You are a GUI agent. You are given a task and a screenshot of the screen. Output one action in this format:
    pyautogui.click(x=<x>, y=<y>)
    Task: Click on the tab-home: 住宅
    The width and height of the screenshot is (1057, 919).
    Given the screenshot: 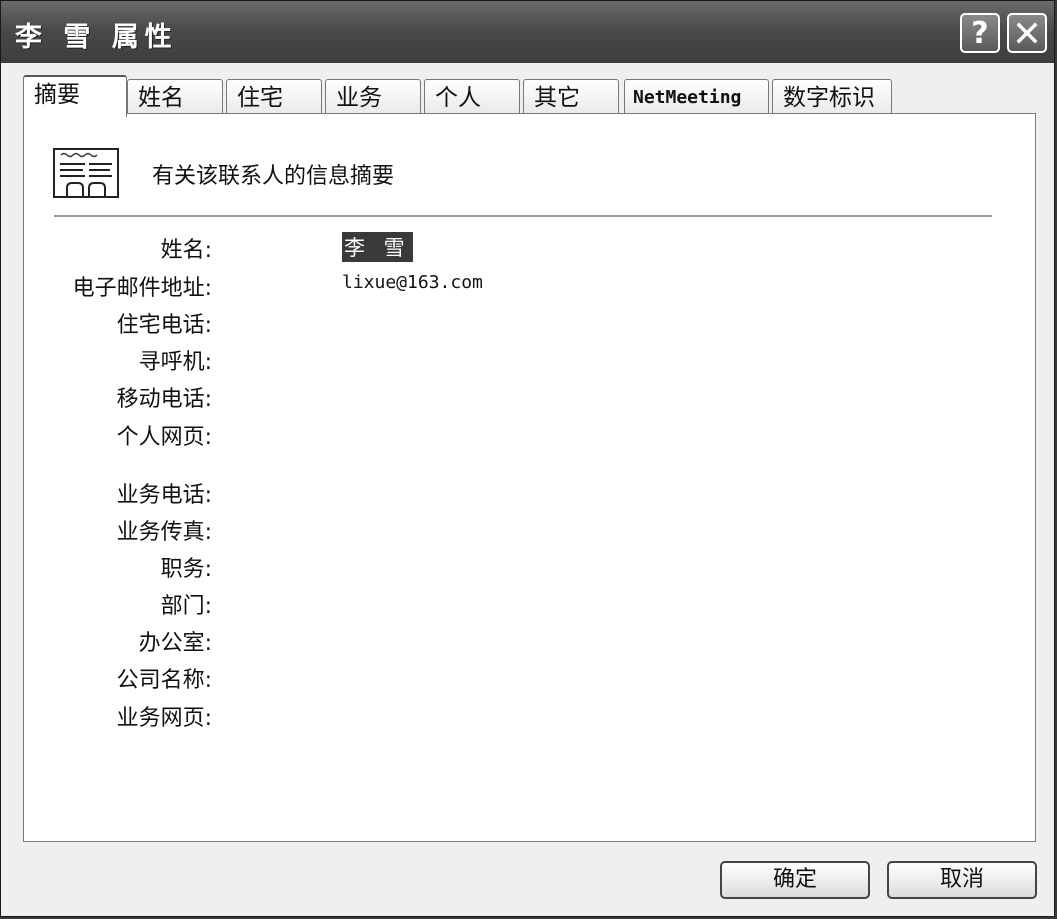 What is the action you would take?
    pyautogui.click(x=274, y=97)
    